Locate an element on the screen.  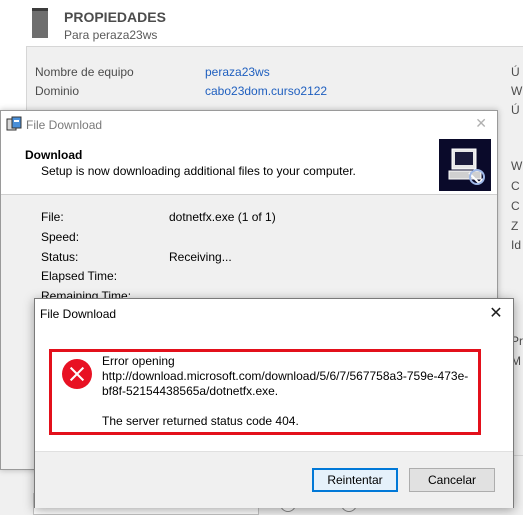
properties-header: PROPIEDADES Para peraza23ws is located at coordinates (261, 23).